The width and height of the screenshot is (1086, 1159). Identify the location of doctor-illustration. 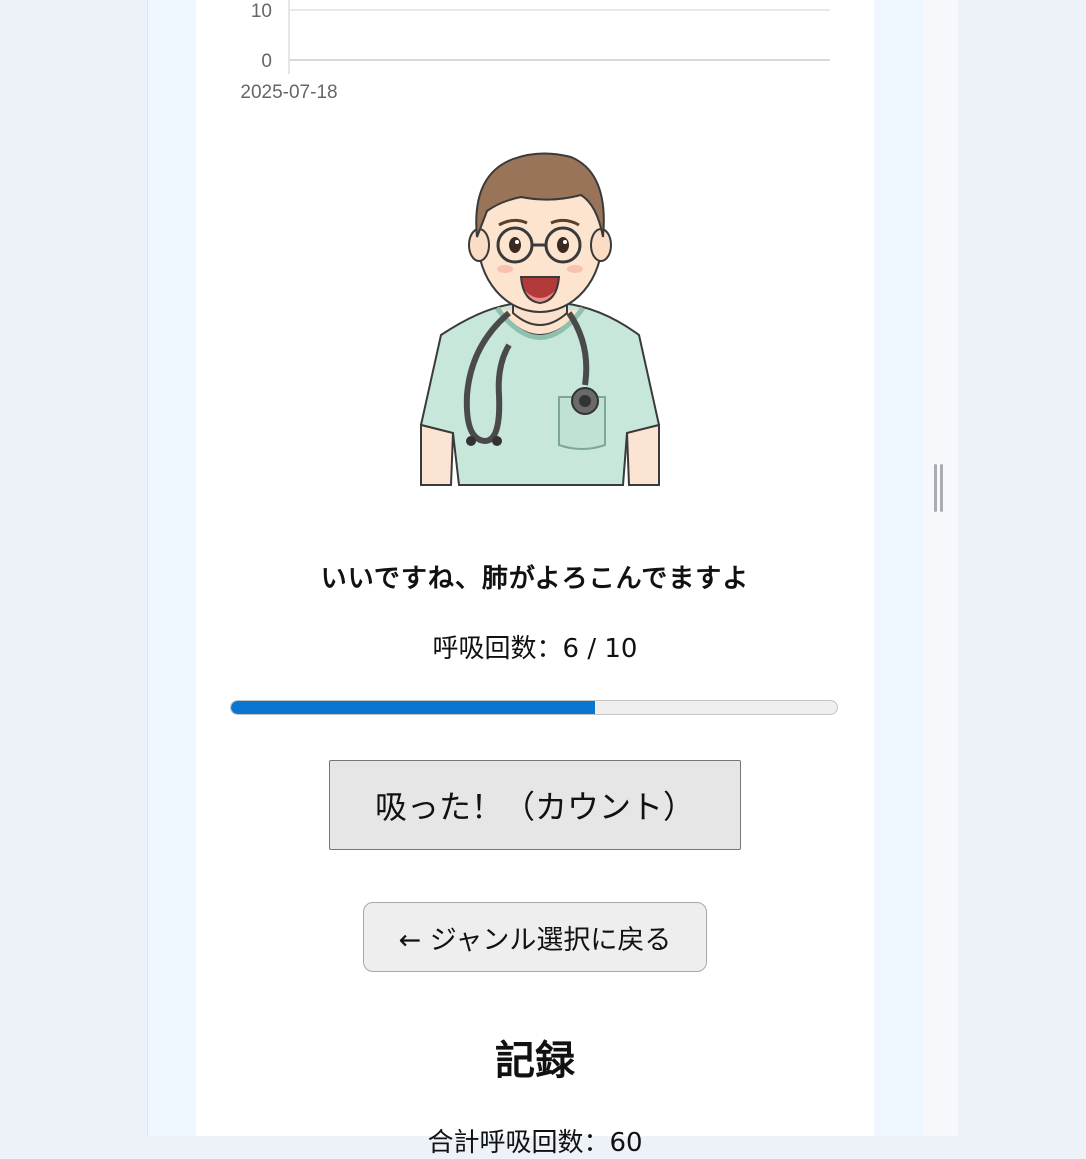
(540, 317).